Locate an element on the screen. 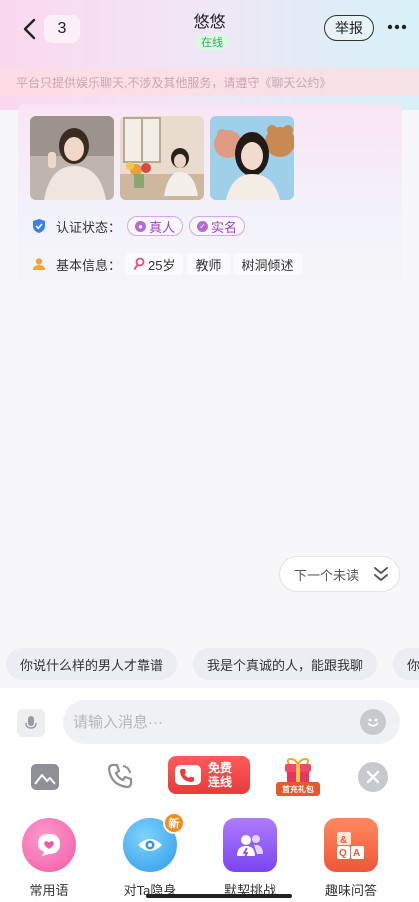 Image resolution: width=419 pixels, height=902 pixels. feature-bar: 常用语 新 对Ta隐身 默契挑战 & Q A 趣味问答 is located at coordinates (209, 857).